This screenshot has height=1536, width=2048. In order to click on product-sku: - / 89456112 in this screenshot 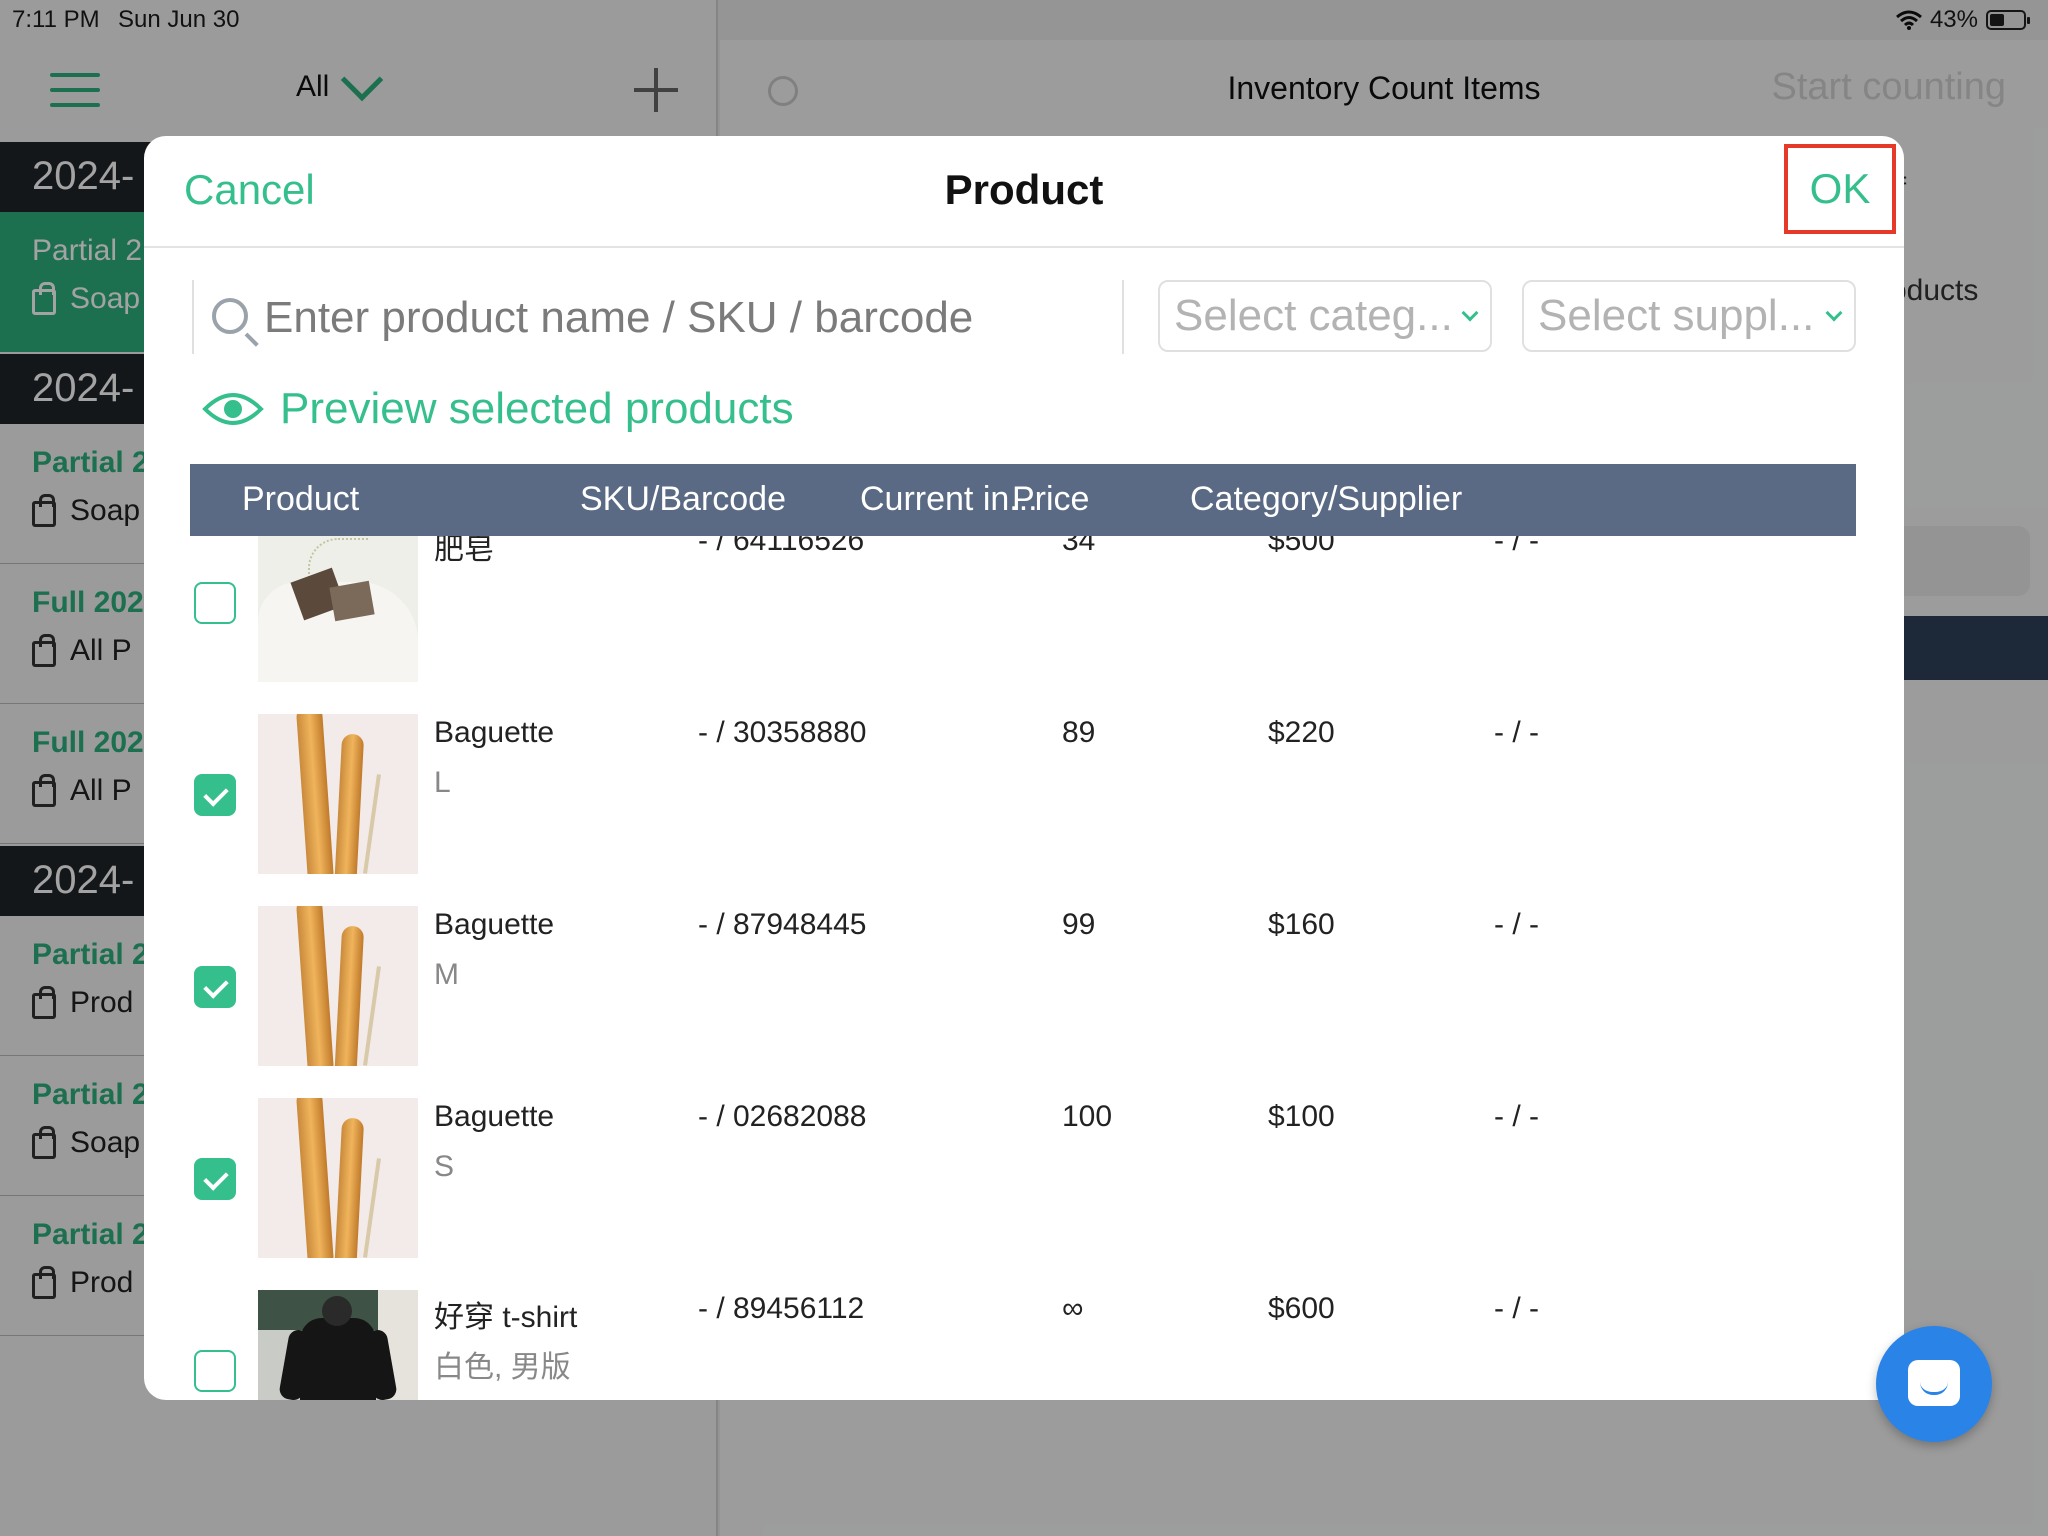, I will do `click(781, 1308)`.